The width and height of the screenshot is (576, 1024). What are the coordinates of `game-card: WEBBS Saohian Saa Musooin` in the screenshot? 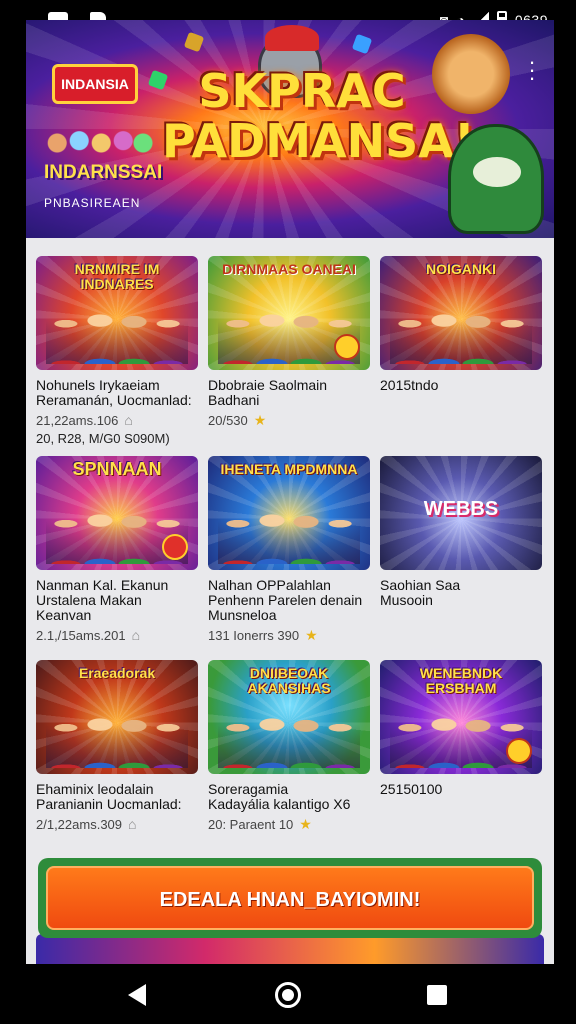 It's located at (461, 532).